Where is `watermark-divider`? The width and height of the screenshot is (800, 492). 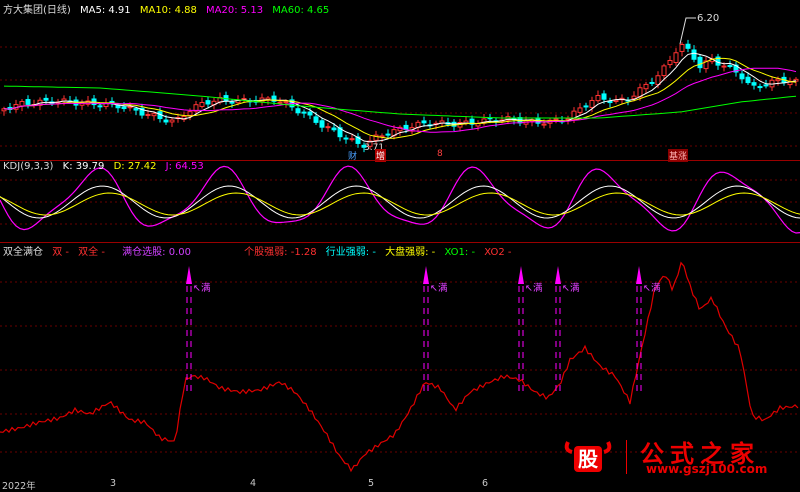 watermark-divider is located at coordinates (626, 457).